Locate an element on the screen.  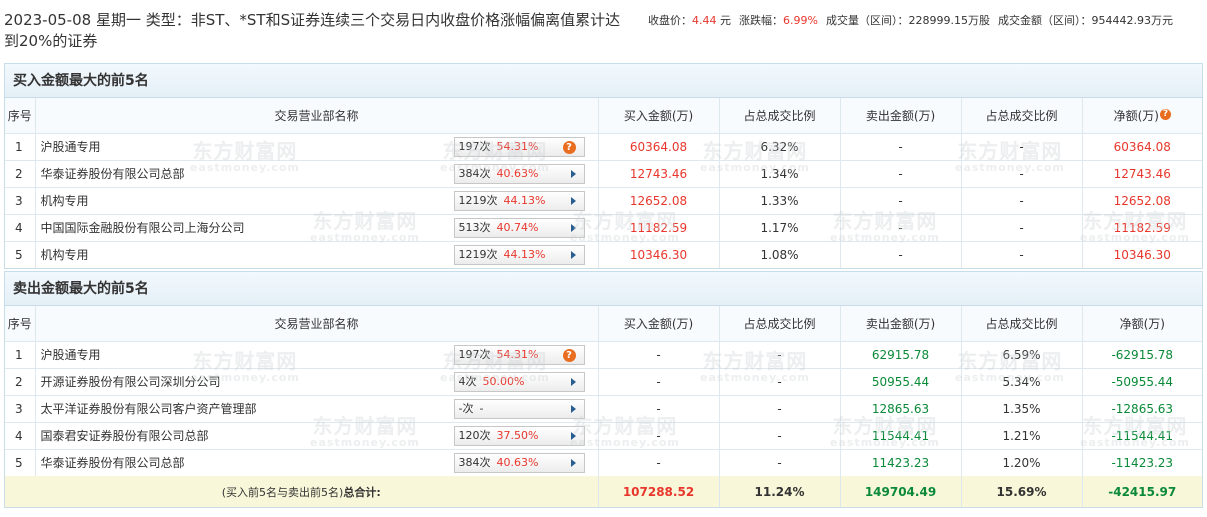
branch-stats-button: 513次 40.74% is located at coordinates (519, 227).